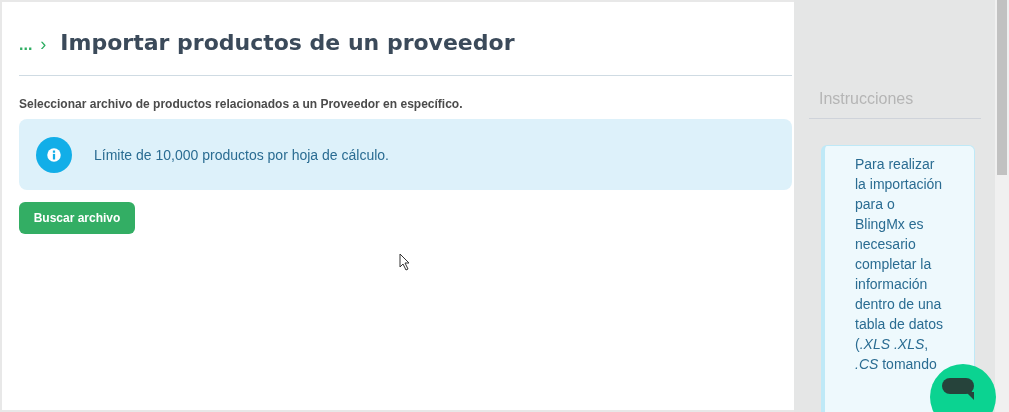 The image size is (1009, 412). What do you see at coordinates (77, 218) in the screenshot?
I see `browse-file-button: Buscar archivo` at bounding box center [77, 218].